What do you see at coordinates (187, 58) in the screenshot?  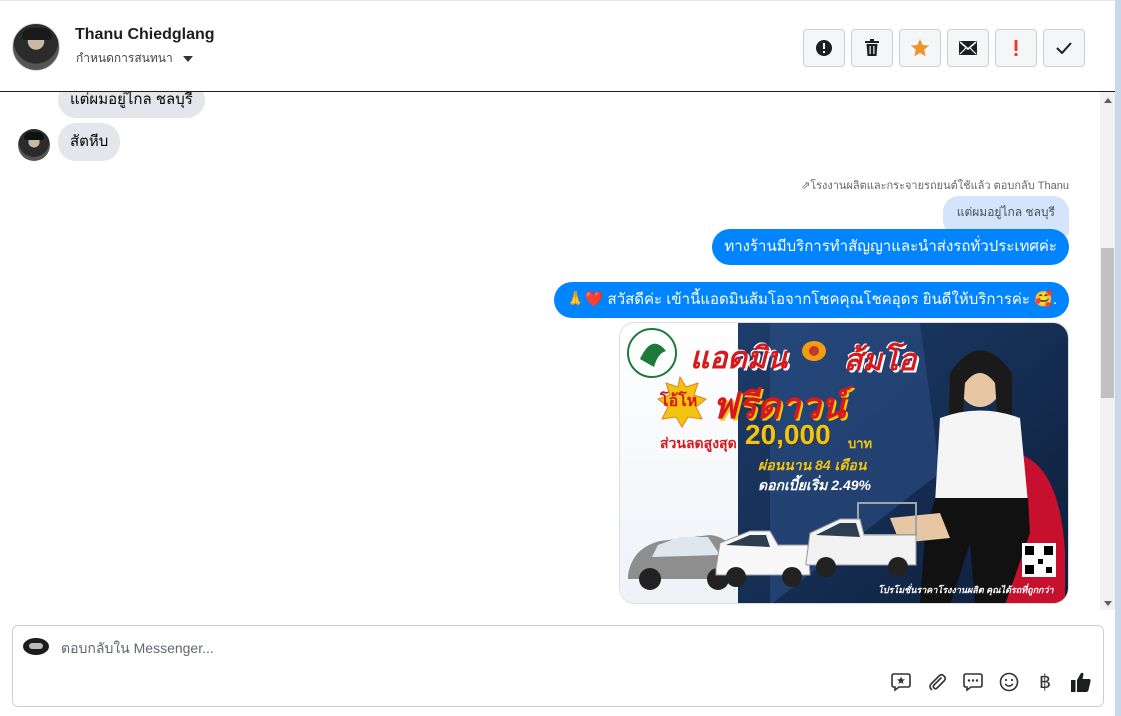 I see `caret-down-icon` at bounding box center [187, 58].